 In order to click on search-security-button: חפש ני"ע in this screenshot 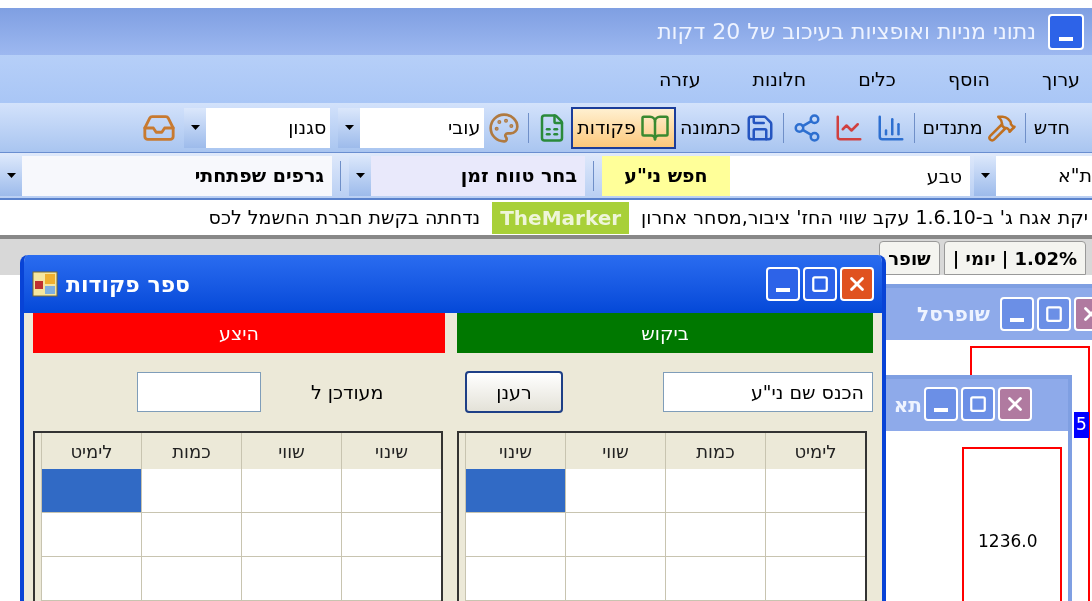, I will do `click(666, 175)`.